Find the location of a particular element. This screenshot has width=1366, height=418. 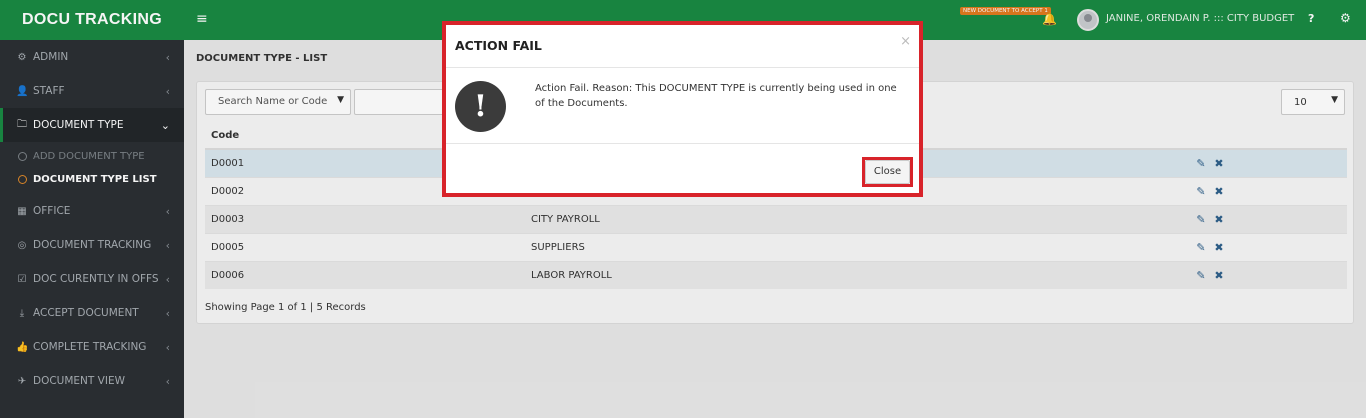

modal-header: ACTION FAIL × is located at coordinates (682, 46).